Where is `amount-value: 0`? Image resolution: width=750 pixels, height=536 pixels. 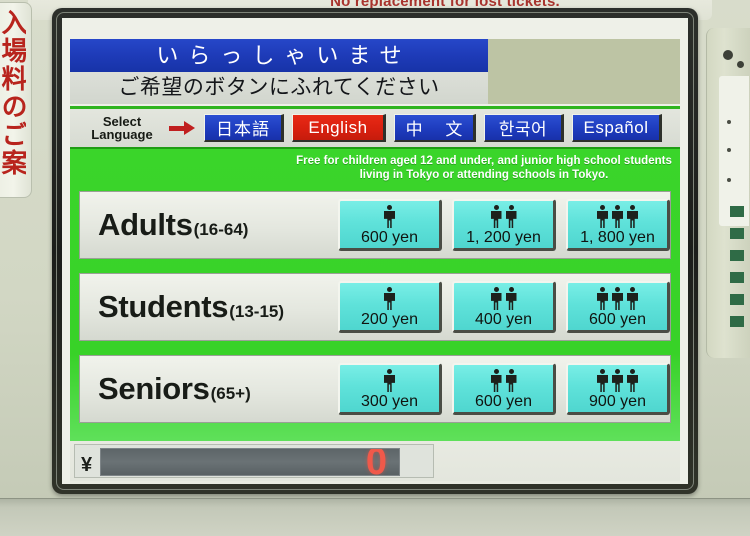 amount-value: 0 is located at coordinates (376, 462).